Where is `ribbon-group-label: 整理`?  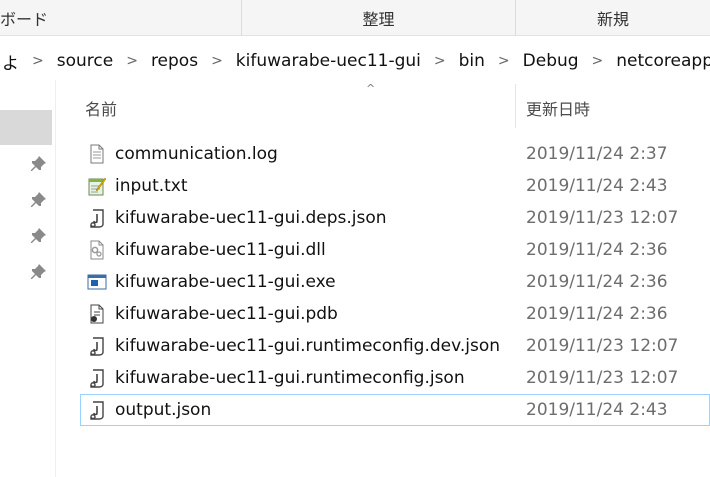
ribbon-group-label: 整理 is located at coordinates (378, 19).